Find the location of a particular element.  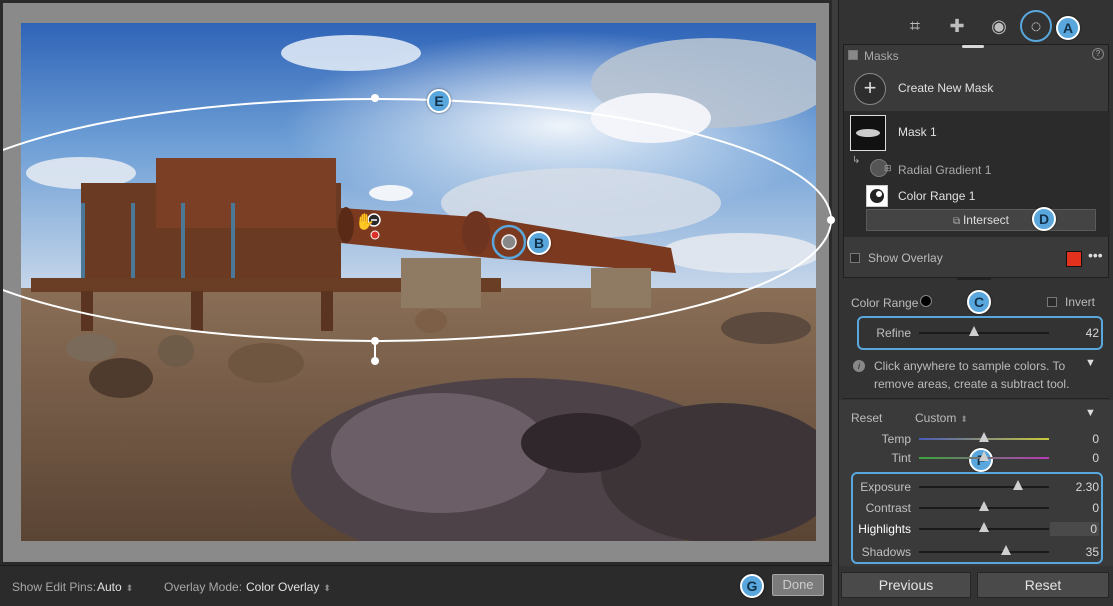

panel-grip-icon is located at coordinates (973, 46).